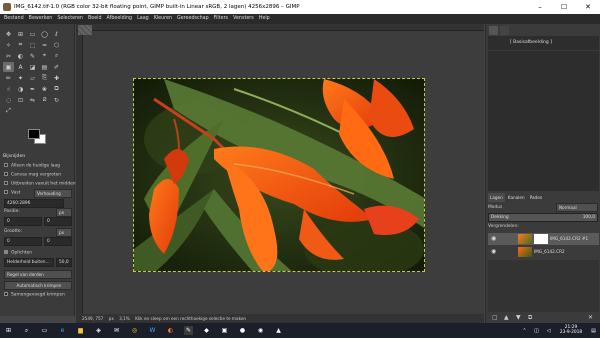 The width and height of the screenshot is (600, 338). I want to click on start-icon: ⊞, so click(8, 330).